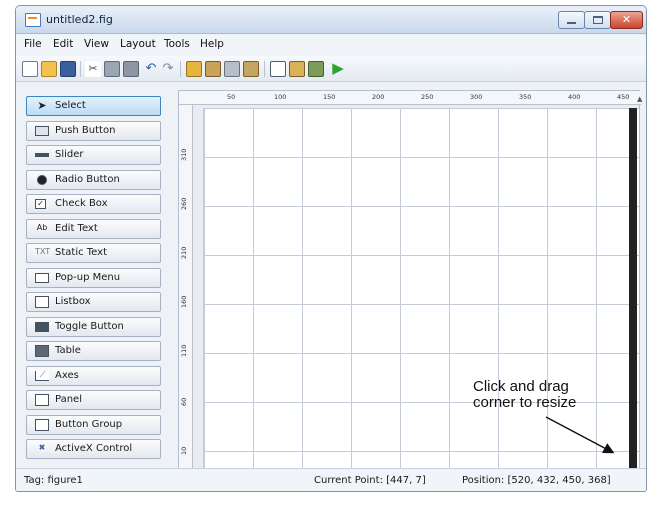 This screenshot has height=525, width=662. I want to click on annotation-arrow, so click(580, 435).